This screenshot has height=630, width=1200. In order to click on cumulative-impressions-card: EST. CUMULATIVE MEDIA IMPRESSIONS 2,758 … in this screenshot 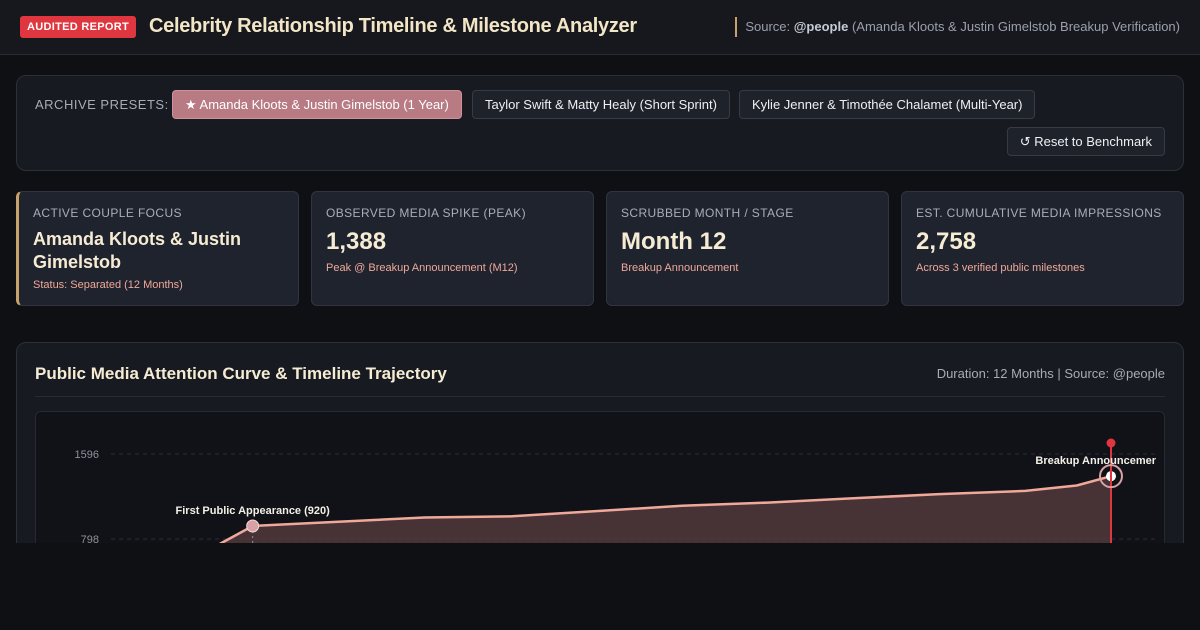, I will do `click(1042, 248)`.